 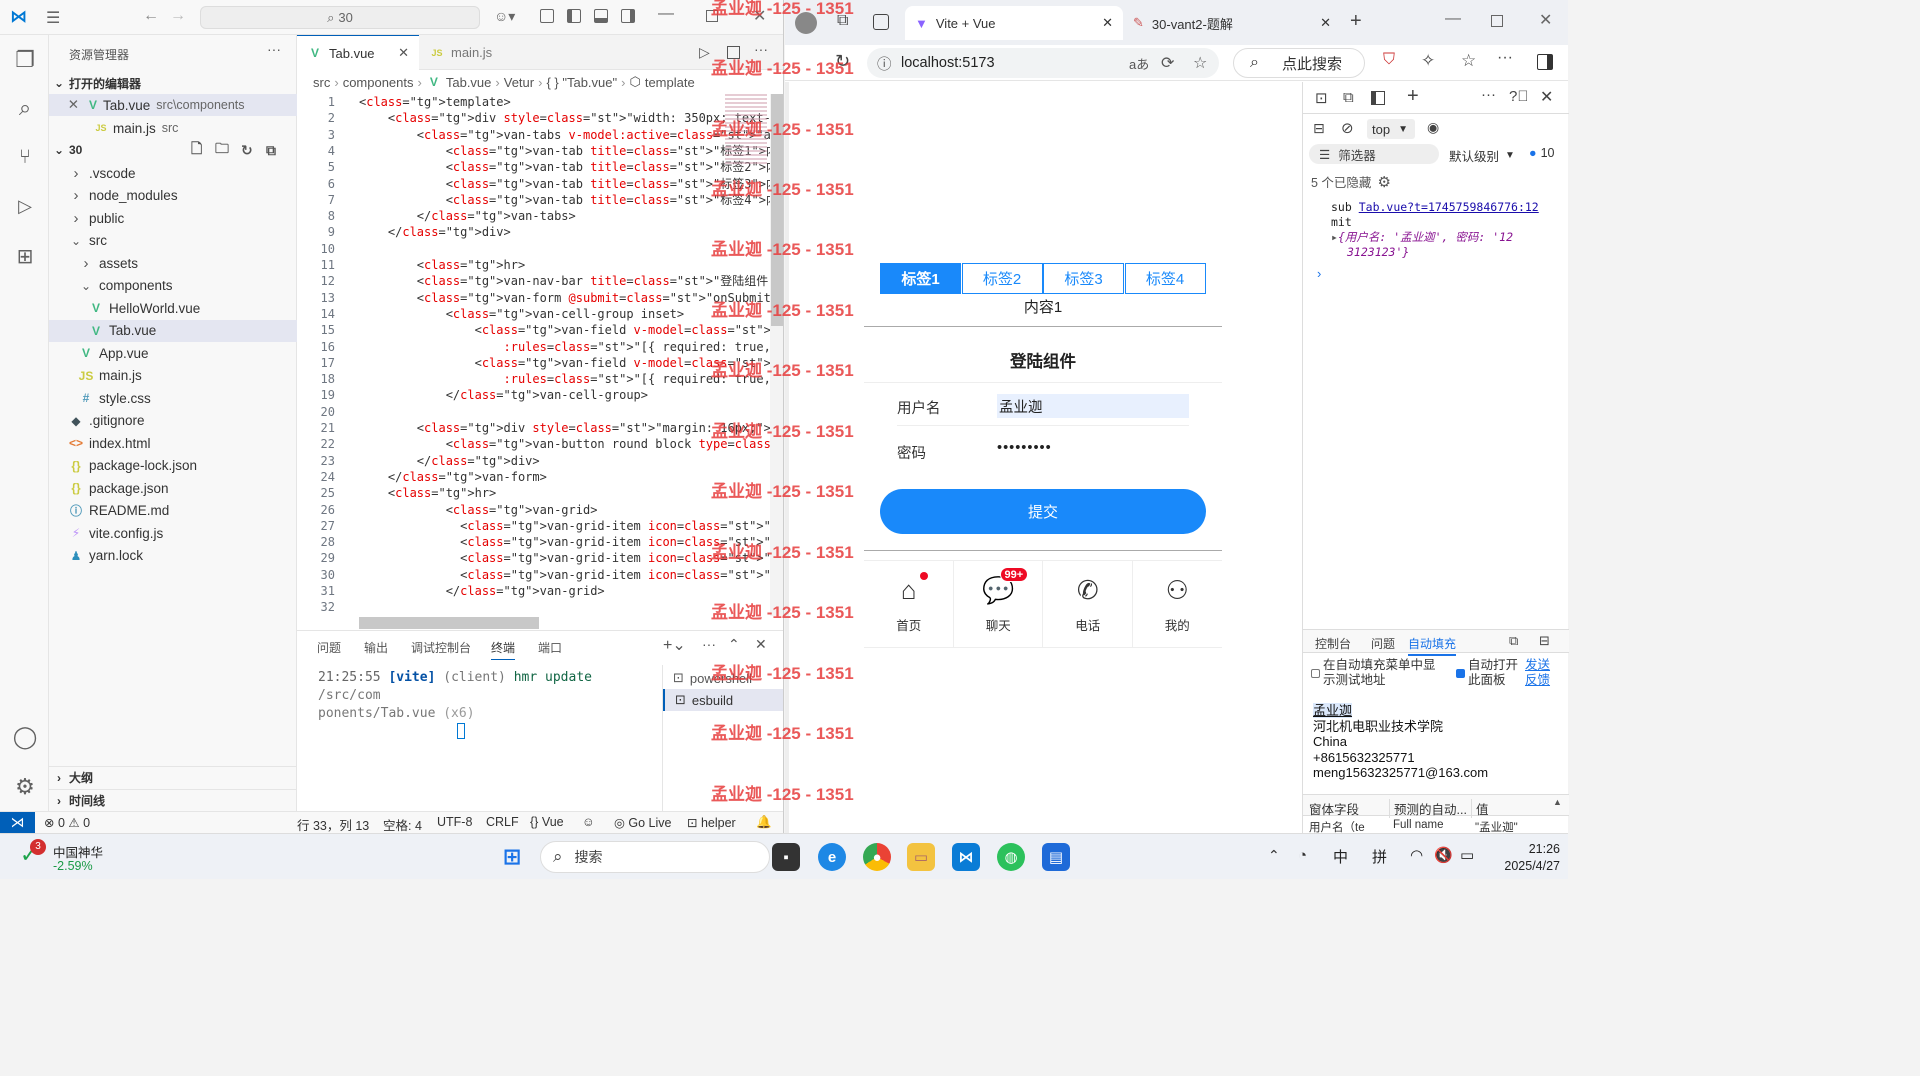 I want to click on breadcrumb-item: Vetur, so click(x=519, y=82).